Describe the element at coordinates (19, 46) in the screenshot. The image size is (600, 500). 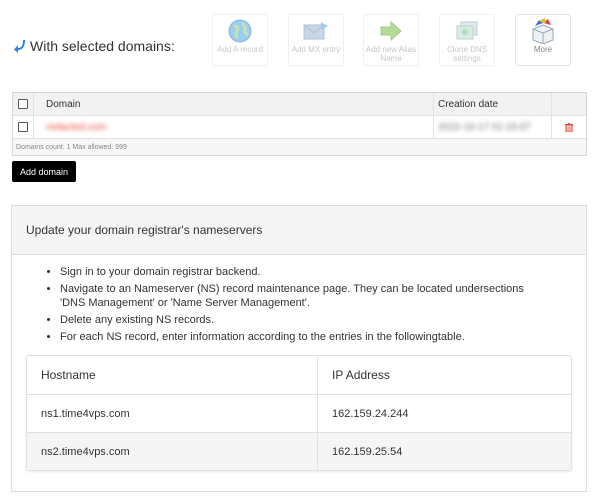
I see `arrow-curve-icon` at that location.